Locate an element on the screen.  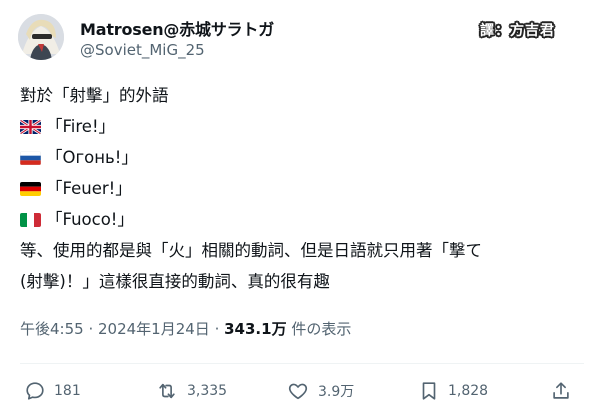
post-metadata: 午後4:55 · 2024年1月24日 · 343.1万 件の表示 is located at coordinates (185, 328).